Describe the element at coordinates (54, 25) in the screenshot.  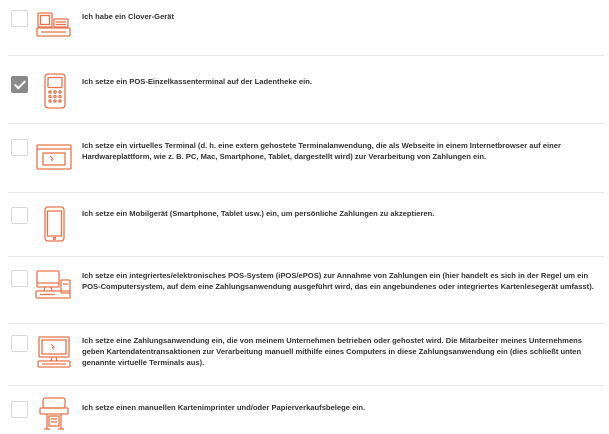
I see `clover-register-icon` at that location.